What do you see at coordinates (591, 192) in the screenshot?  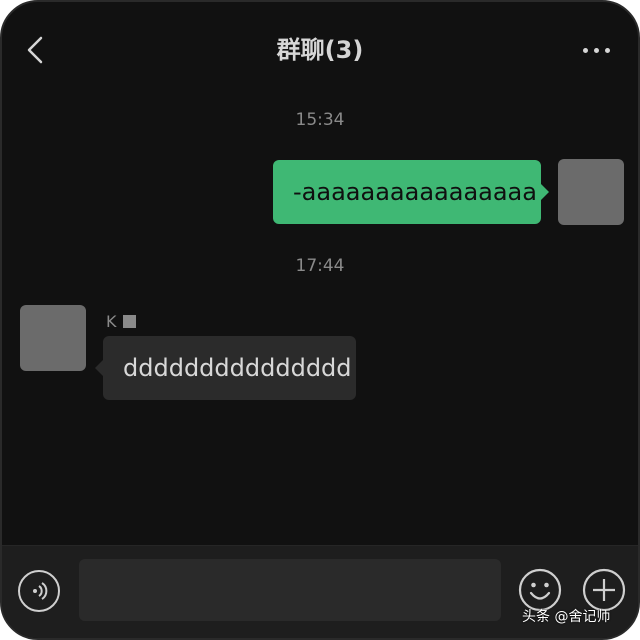 I see `my-avatar` at bounding box center [591, 192].